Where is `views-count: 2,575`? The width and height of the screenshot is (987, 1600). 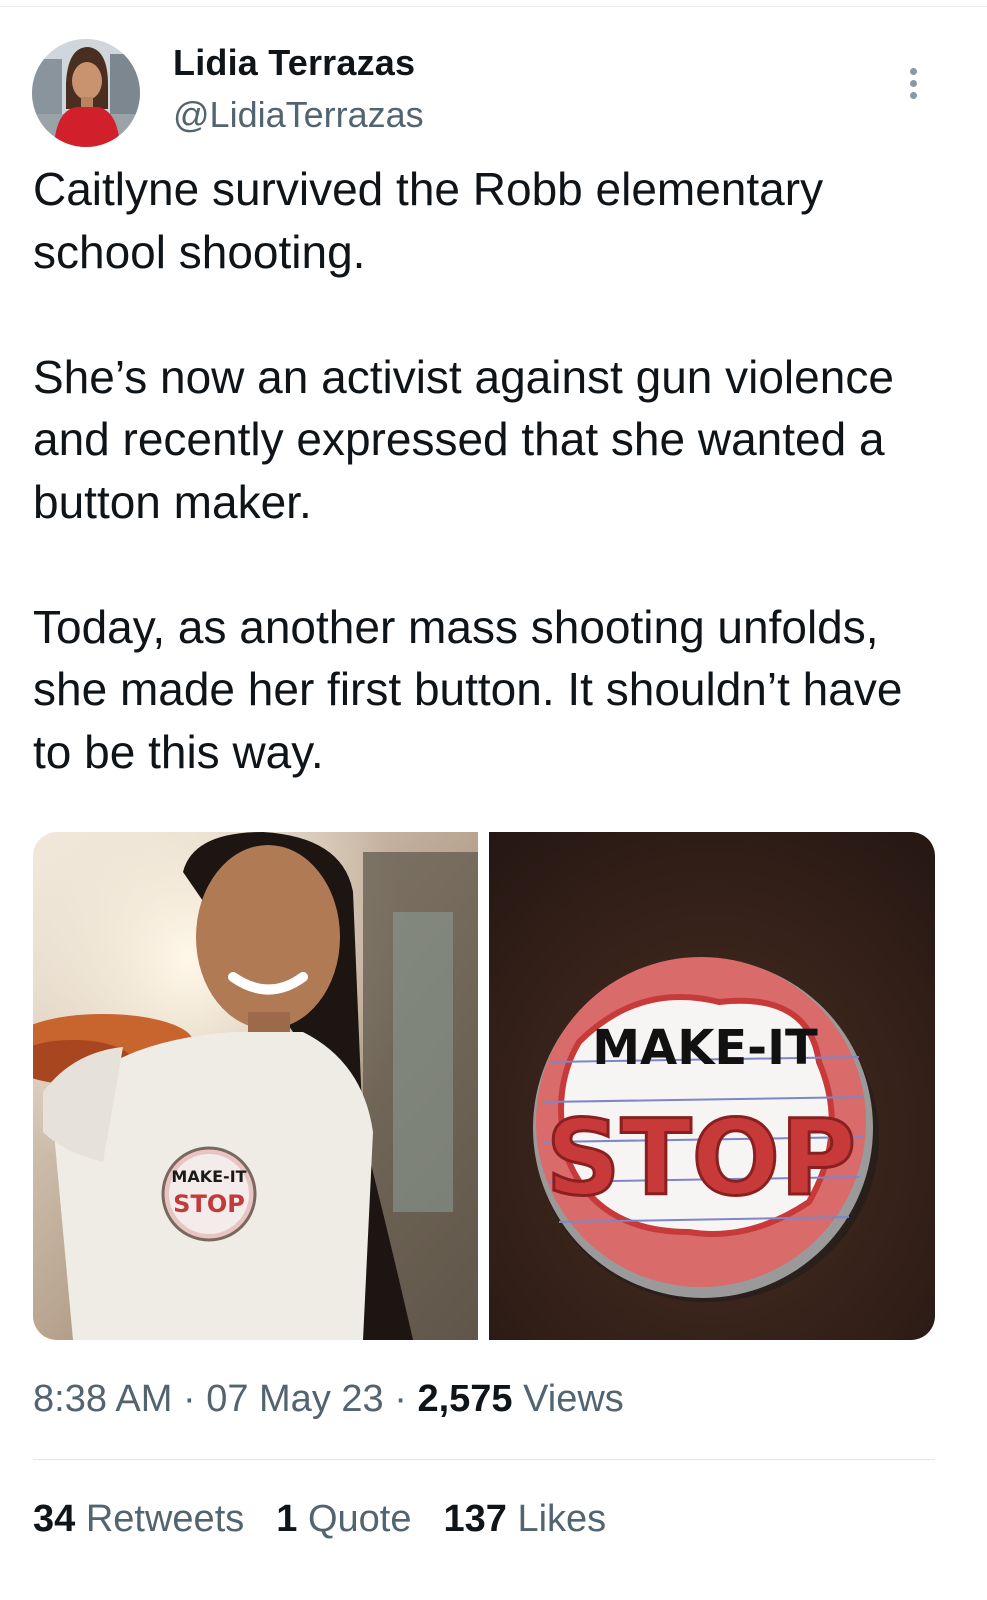
views-count: 2,575 is located at coordinates (465, 1399).